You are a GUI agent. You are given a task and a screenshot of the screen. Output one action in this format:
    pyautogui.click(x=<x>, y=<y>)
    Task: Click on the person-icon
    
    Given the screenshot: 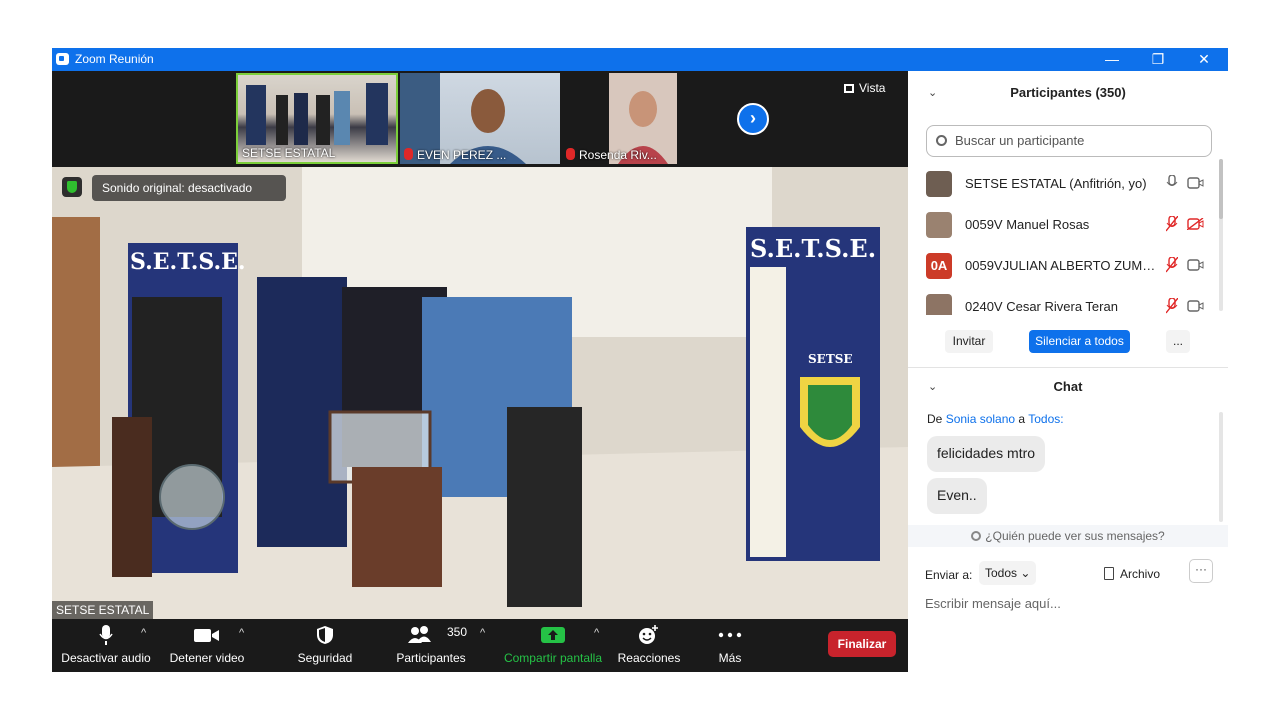 What is the action you would take?
    pyautogui.click(x=976, y=536)
    